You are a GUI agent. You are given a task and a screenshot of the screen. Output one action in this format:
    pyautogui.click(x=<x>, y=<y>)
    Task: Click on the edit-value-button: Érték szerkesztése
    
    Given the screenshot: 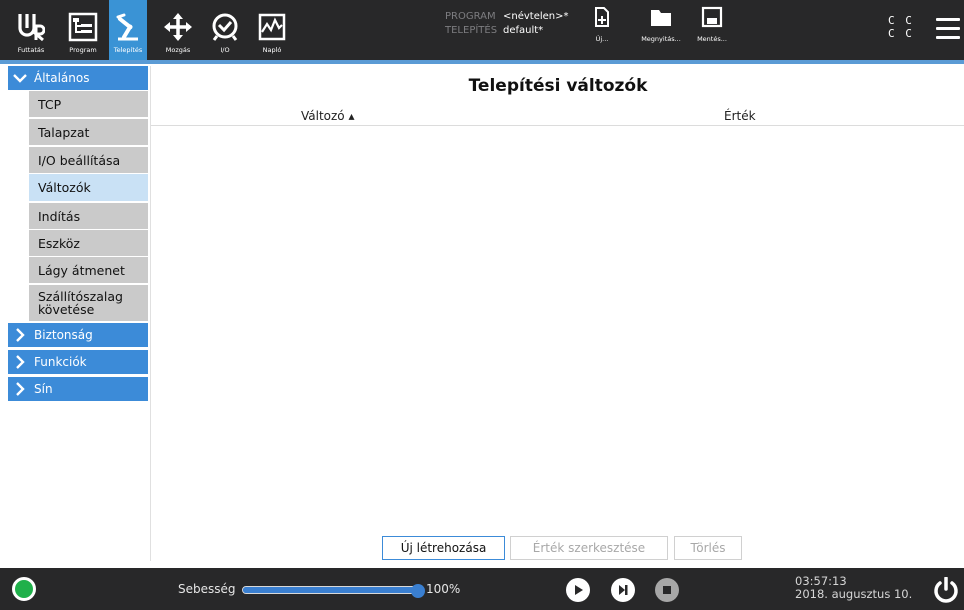 What is the action you would take?
    pyautogui.click(x=589, y=548)
    